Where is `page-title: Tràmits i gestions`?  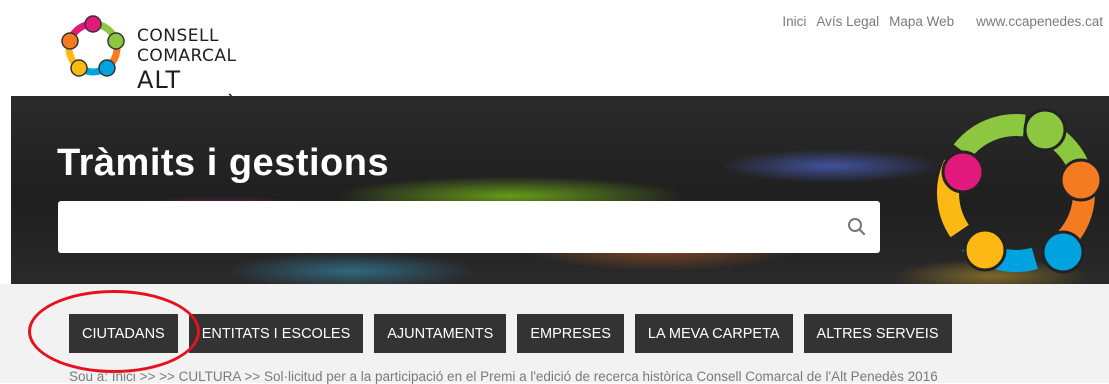 page-title: Tràmits i gestions is located at coordinates (223, 163).